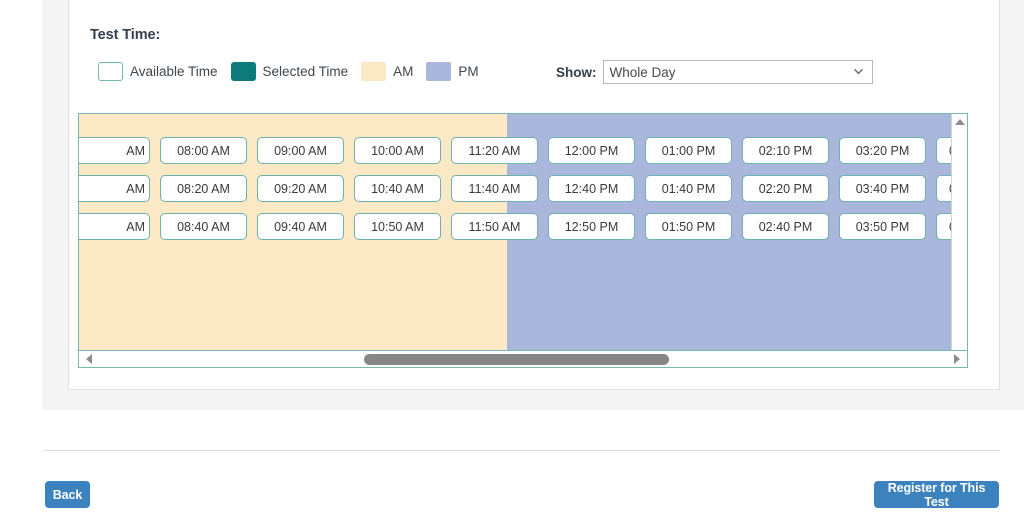 The image size is (1024, 521). What do you see at coordinates (882, 188) in the screenshot?
I see `time-slot-button: 03:40 PM` at bounding box center [882, 188].